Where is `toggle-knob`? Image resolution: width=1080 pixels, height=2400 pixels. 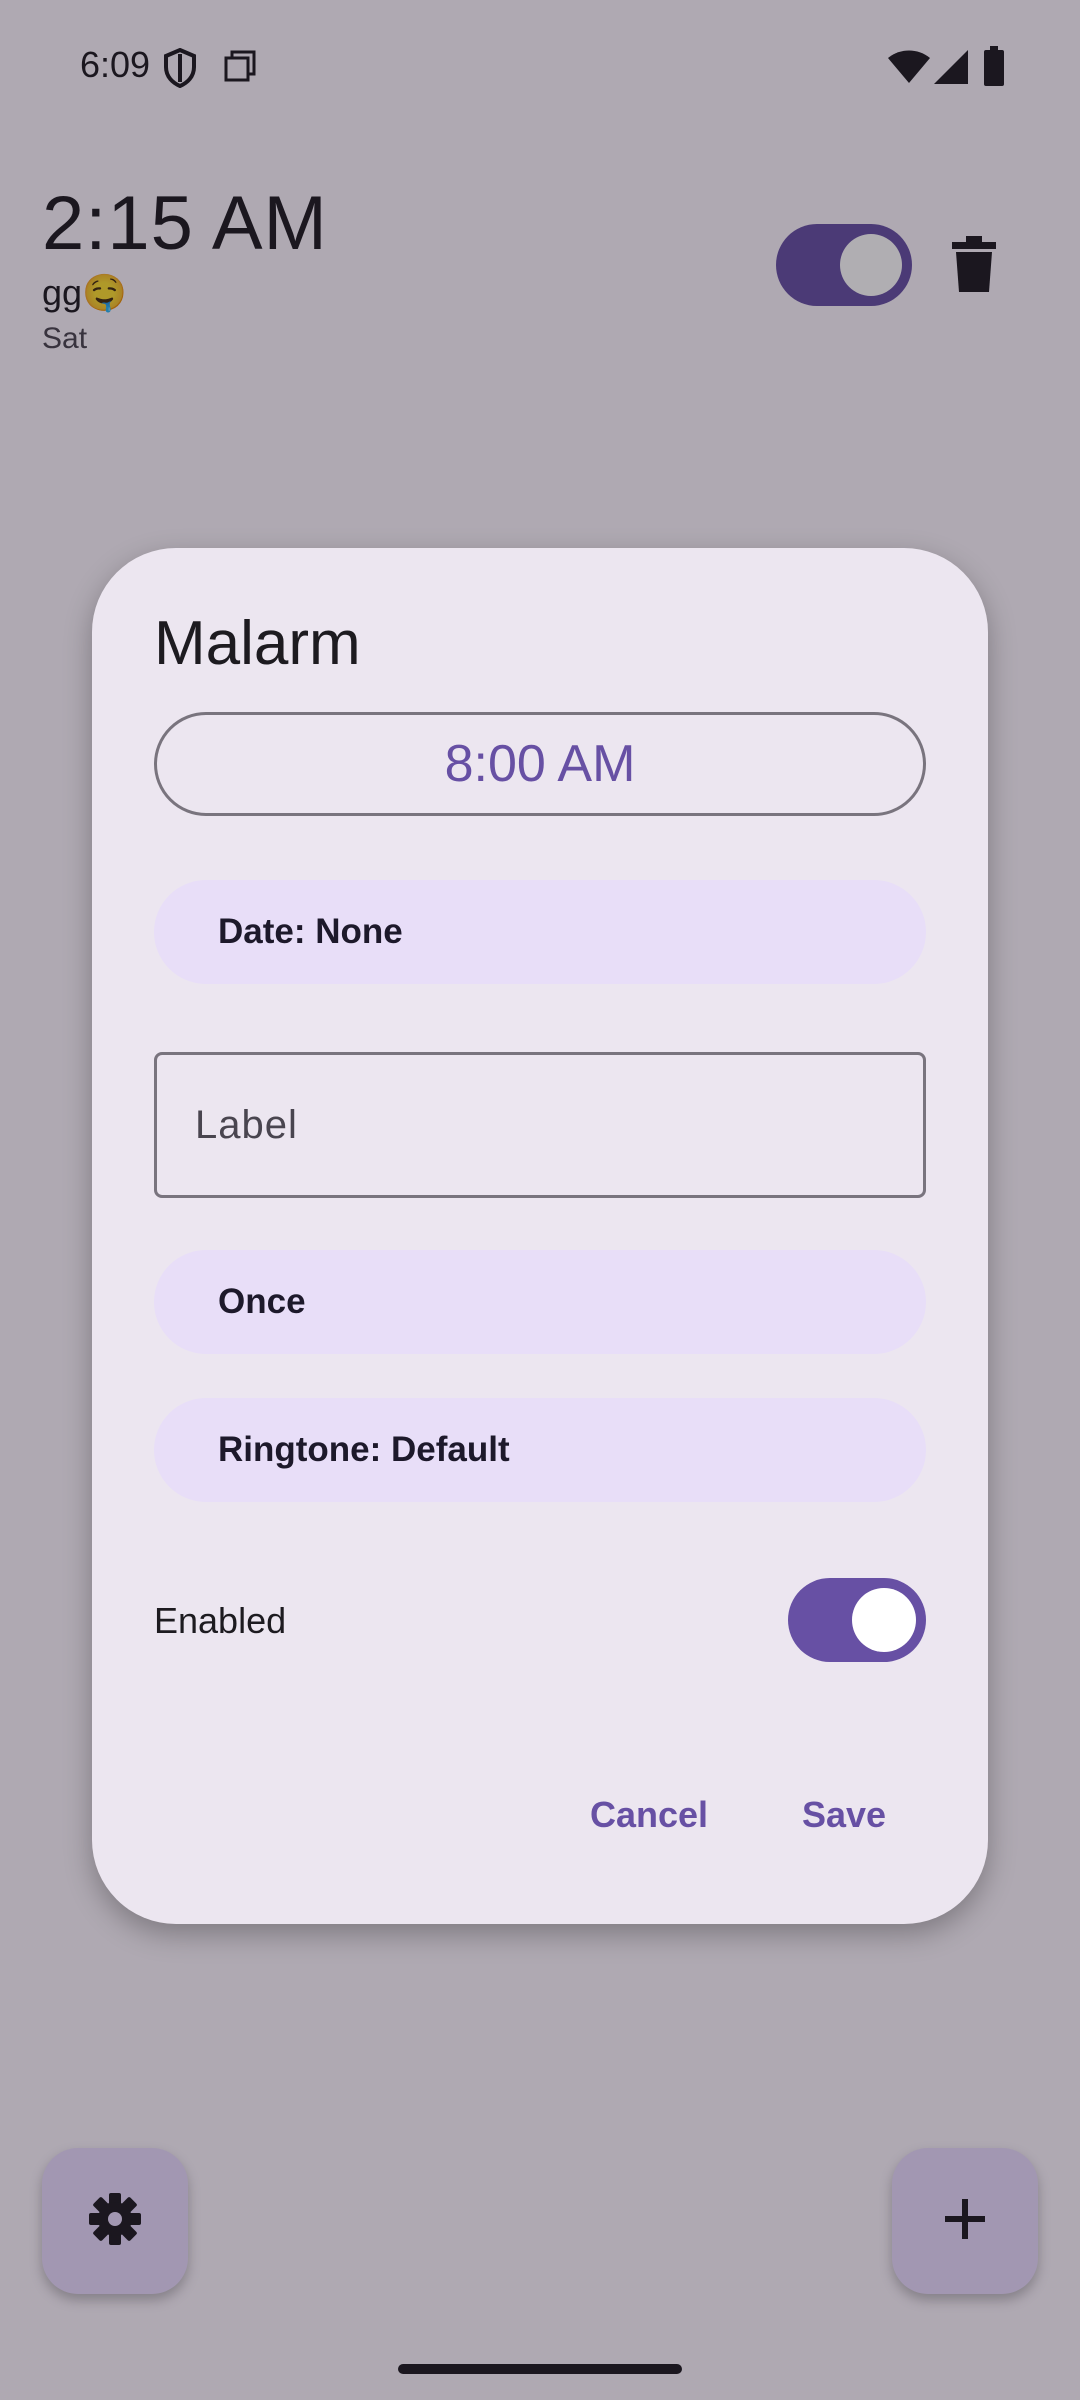 toggle-knob is located at coordinates (884, 1620).